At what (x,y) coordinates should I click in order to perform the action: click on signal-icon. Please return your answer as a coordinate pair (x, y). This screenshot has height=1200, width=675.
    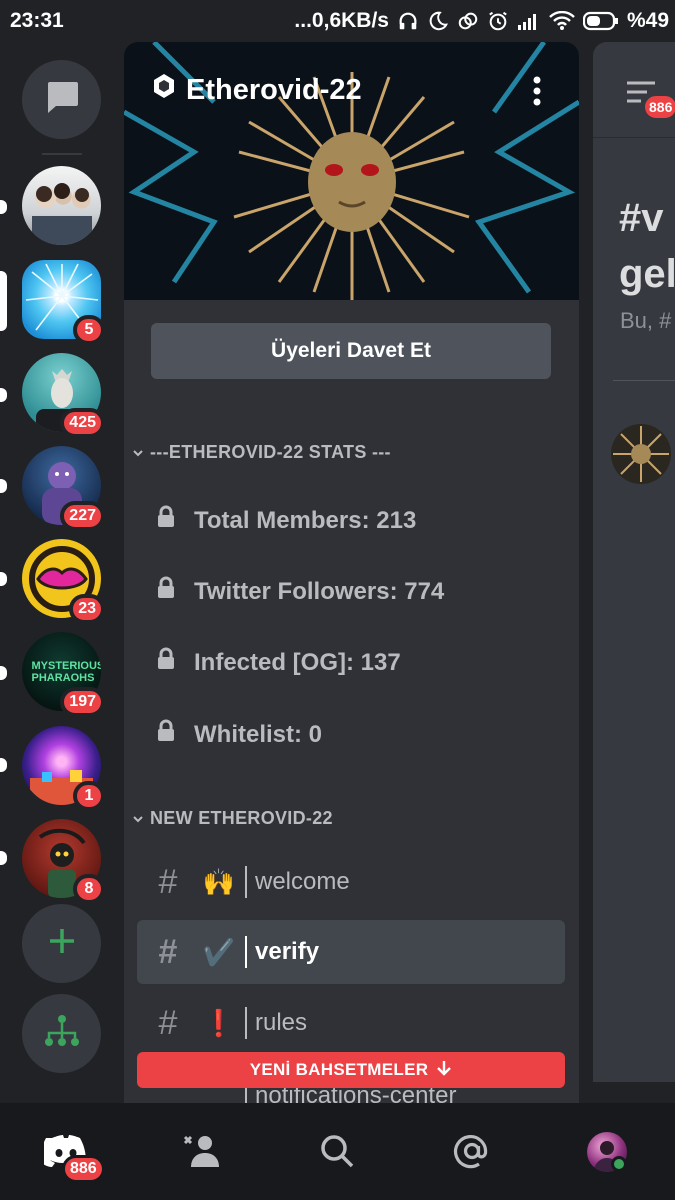
    Looking at the image, I should click on (529, 21).